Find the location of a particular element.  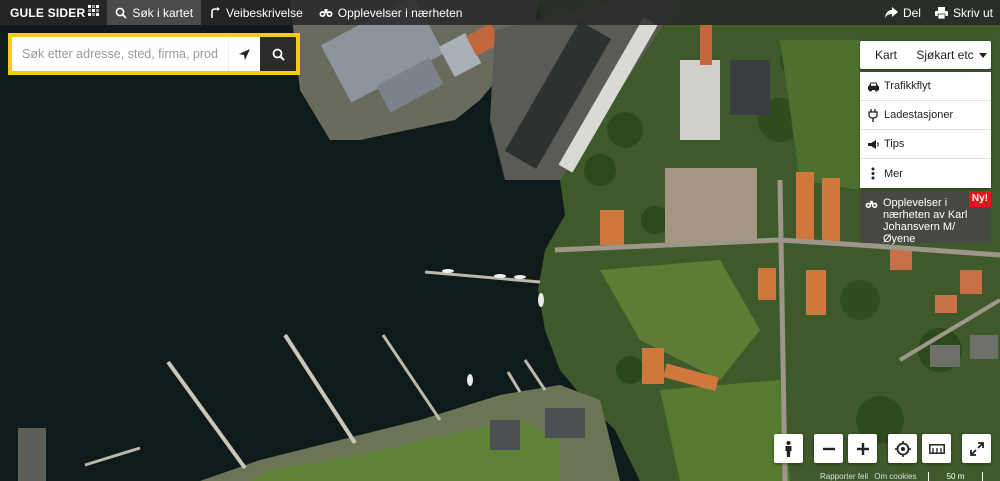

new-badge: Ny! is located at coordinates (979, 199).